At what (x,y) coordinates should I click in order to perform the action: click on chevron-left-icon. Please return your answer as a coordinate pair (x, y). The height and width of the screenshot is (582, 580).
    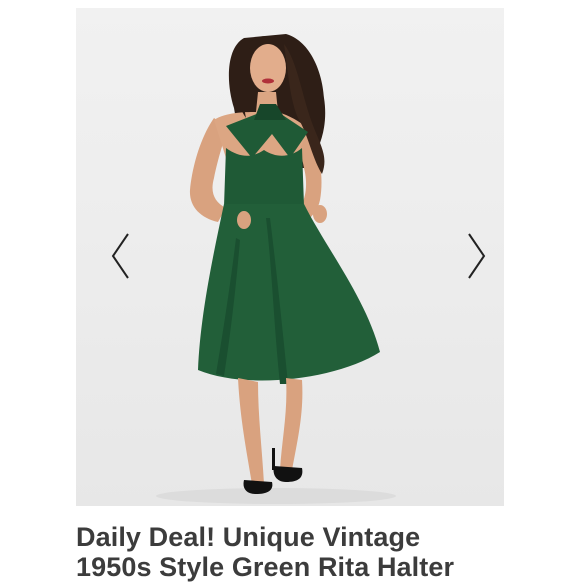
    Looking at the image, I should click on (120, 256).